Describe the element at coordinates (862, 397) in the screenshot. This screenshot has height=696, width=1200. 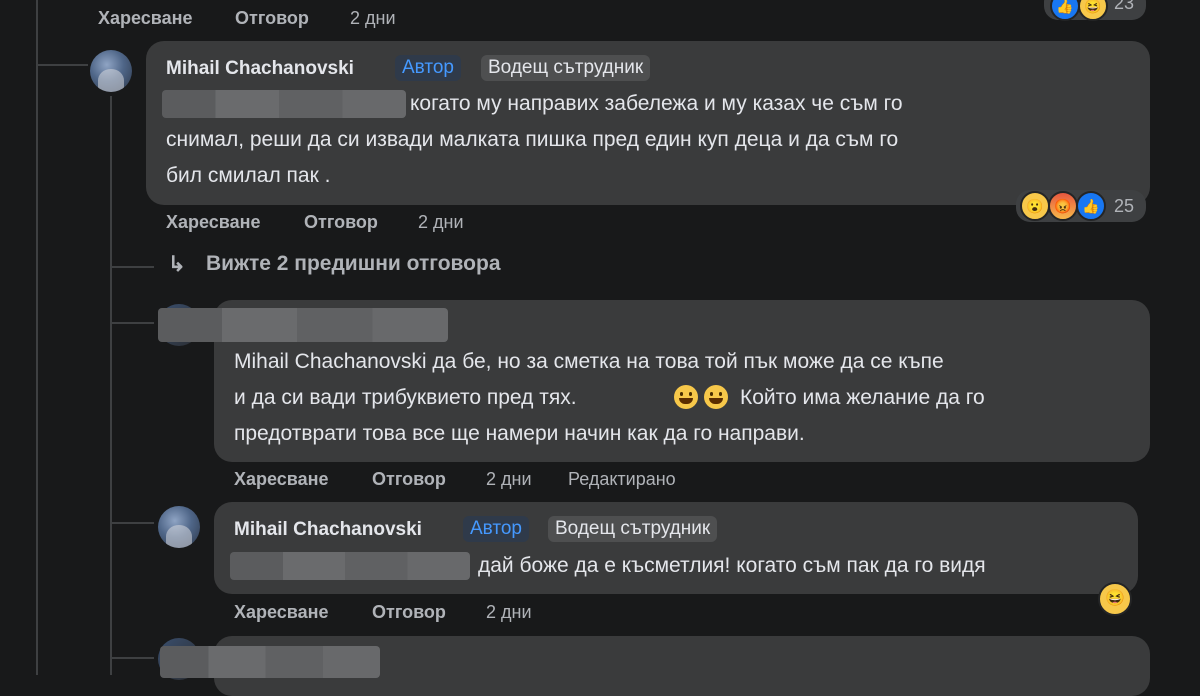
I see `comment-text: Който има желание да го` at that location.